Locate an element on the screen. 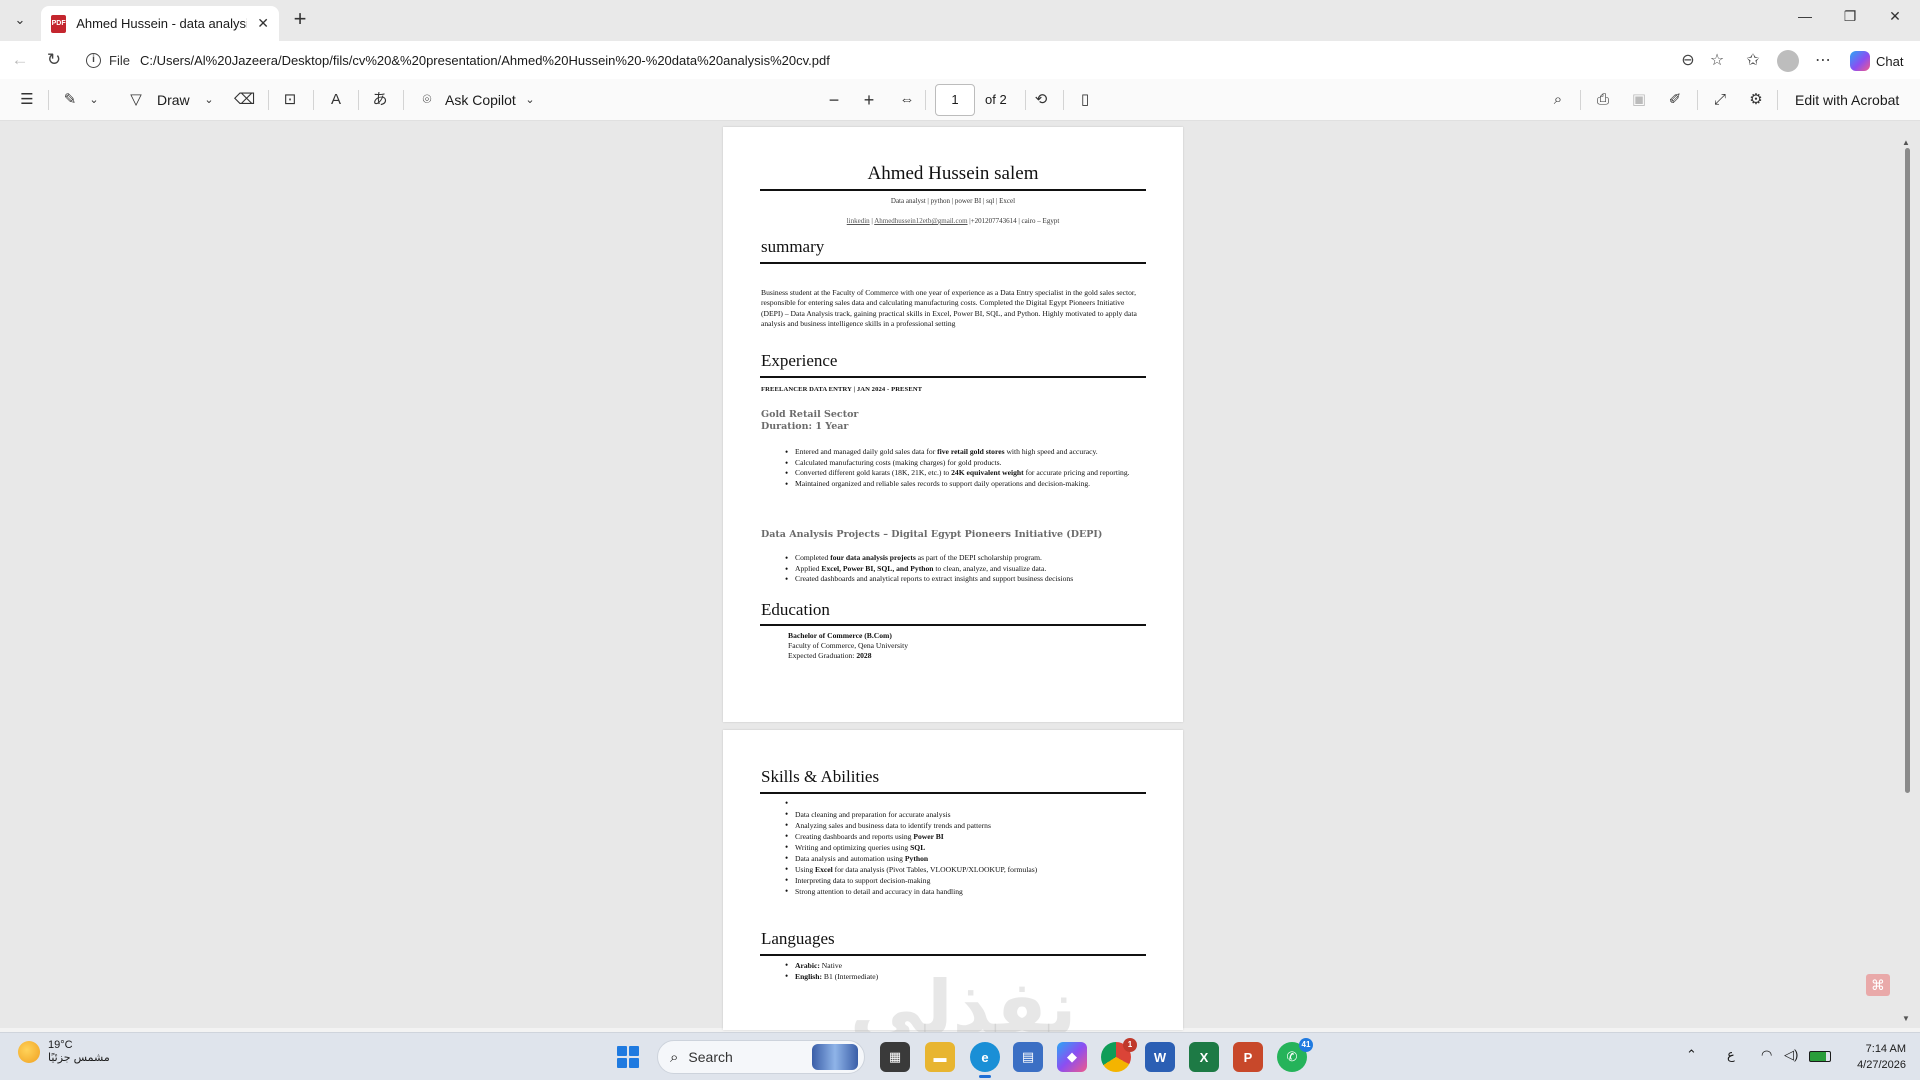 The height and width of the screenshot is (1080, 1920). contents-list-icon: ☰ is located at coordinates (27, 100).